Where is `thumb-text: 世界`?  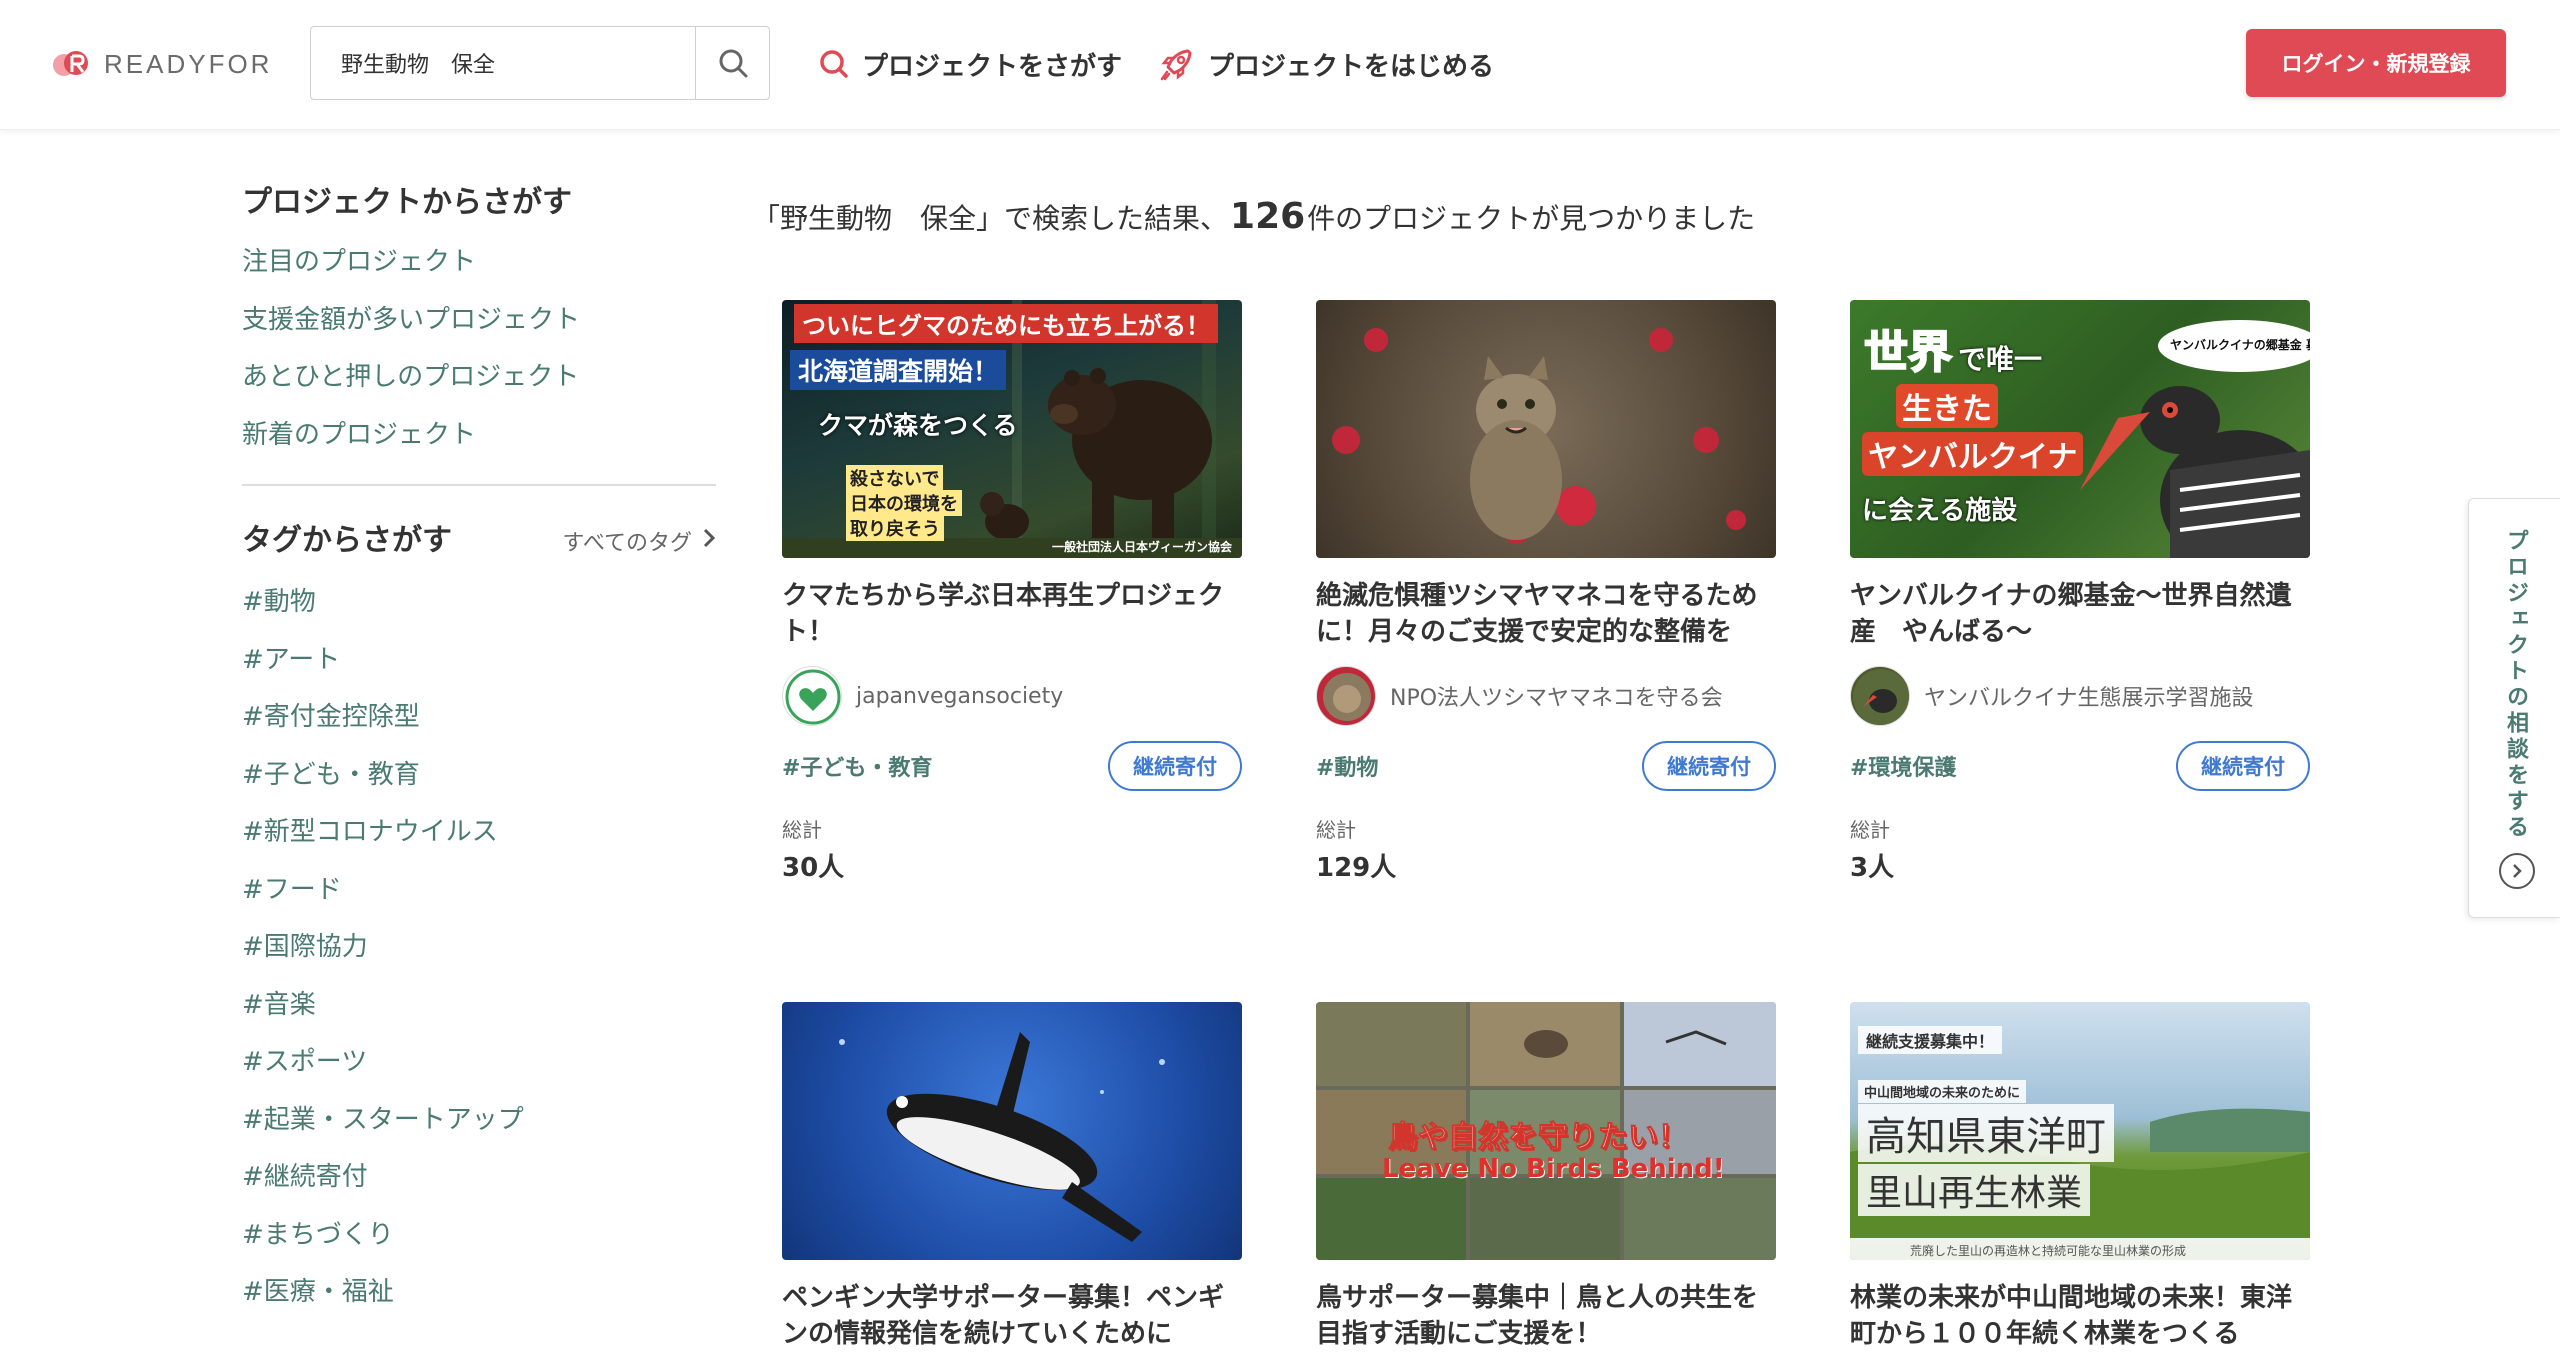 thumb-text: 世界 is located at coordinates (1908, 352).